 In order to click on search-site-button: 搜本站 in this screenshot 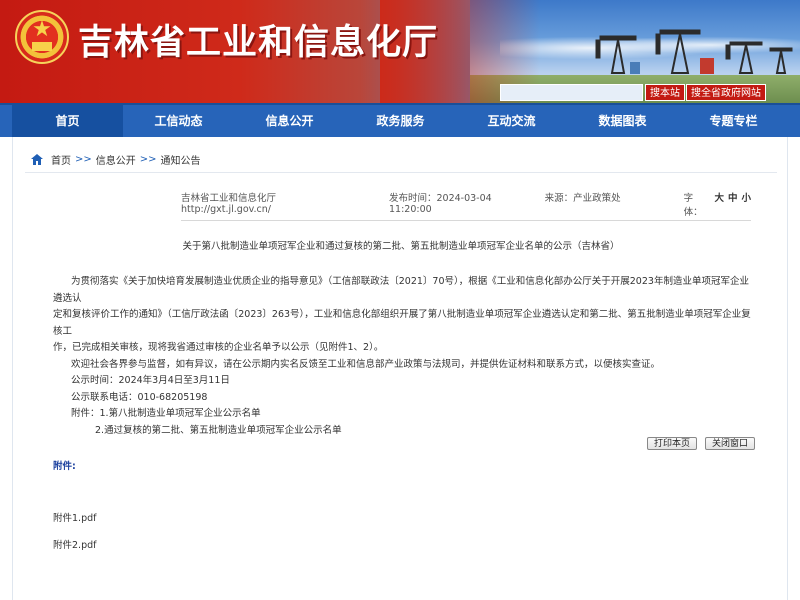, I will do `click(665, 92)`.